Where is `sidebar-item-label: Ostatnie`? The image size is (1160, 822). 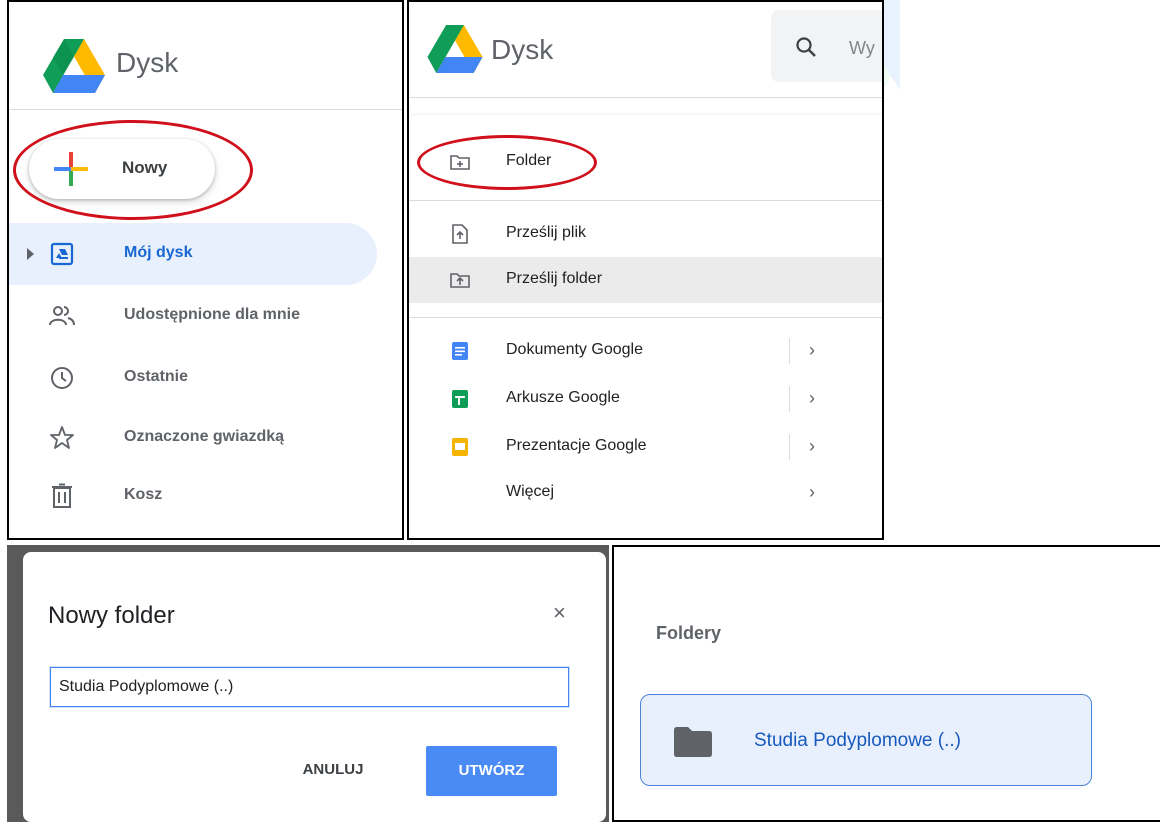
sidebar-item-label: Ostatnie is located at coordinates (156, 376).